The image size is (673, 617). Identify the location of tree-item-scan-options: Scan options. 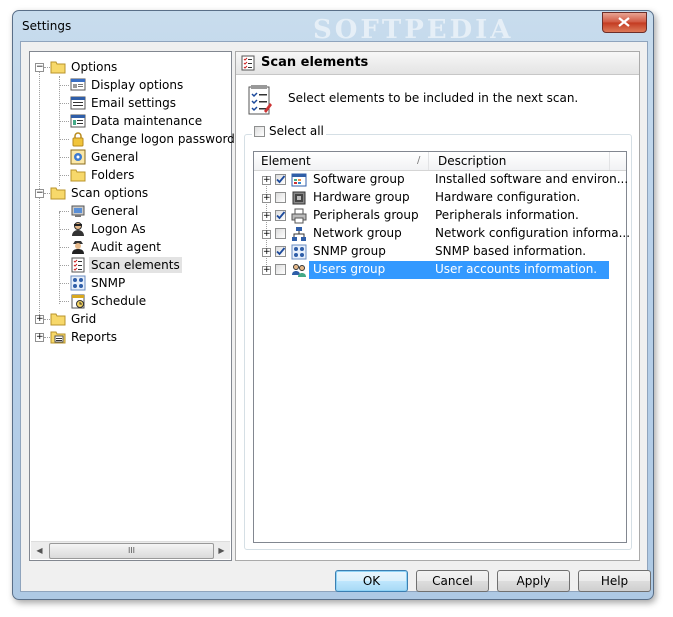
(100, 193).